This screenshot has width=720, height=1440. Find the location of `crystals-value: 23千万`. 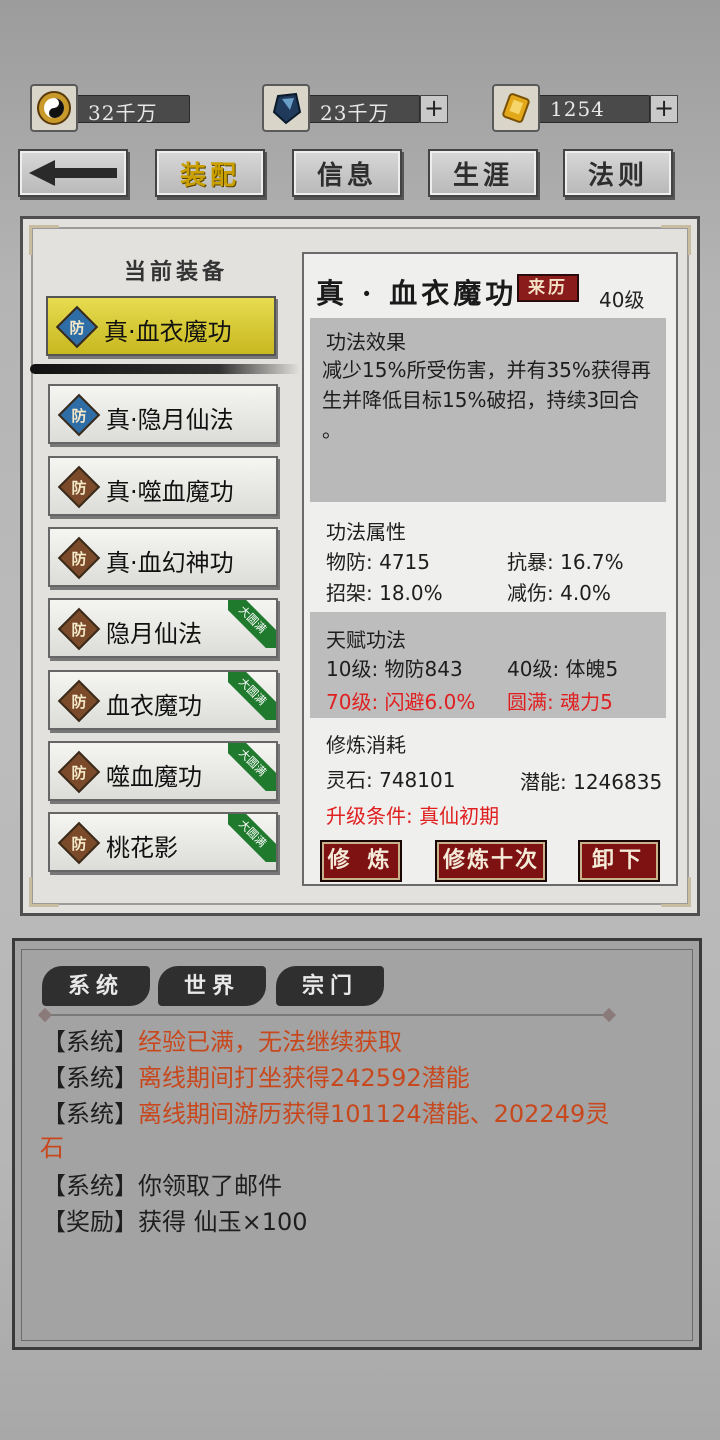

crystals-value: 23千万 is located at coordinates (355, 113).